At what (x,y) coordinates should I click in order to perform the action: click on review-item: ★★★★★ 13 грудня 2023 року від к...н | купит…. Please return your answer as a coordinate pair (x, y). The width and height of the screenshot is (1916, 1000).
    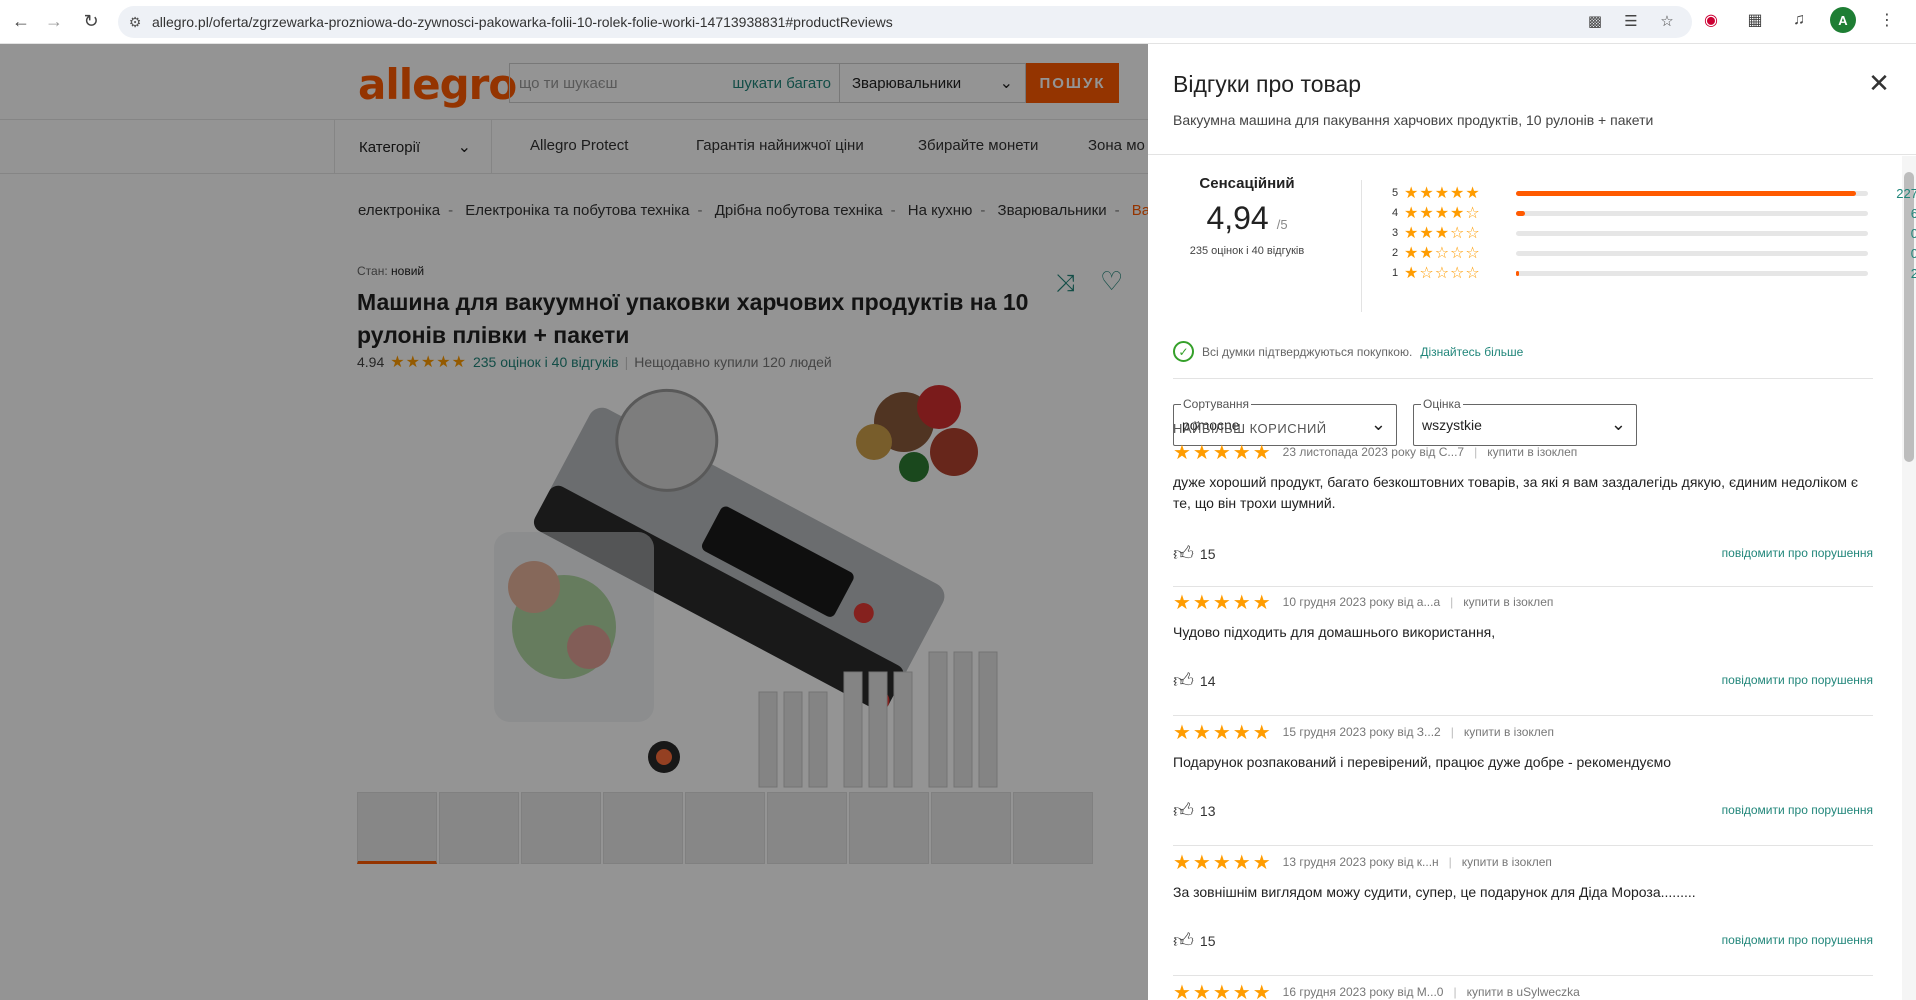
    Looking at the image, I should click on (1523, 914).